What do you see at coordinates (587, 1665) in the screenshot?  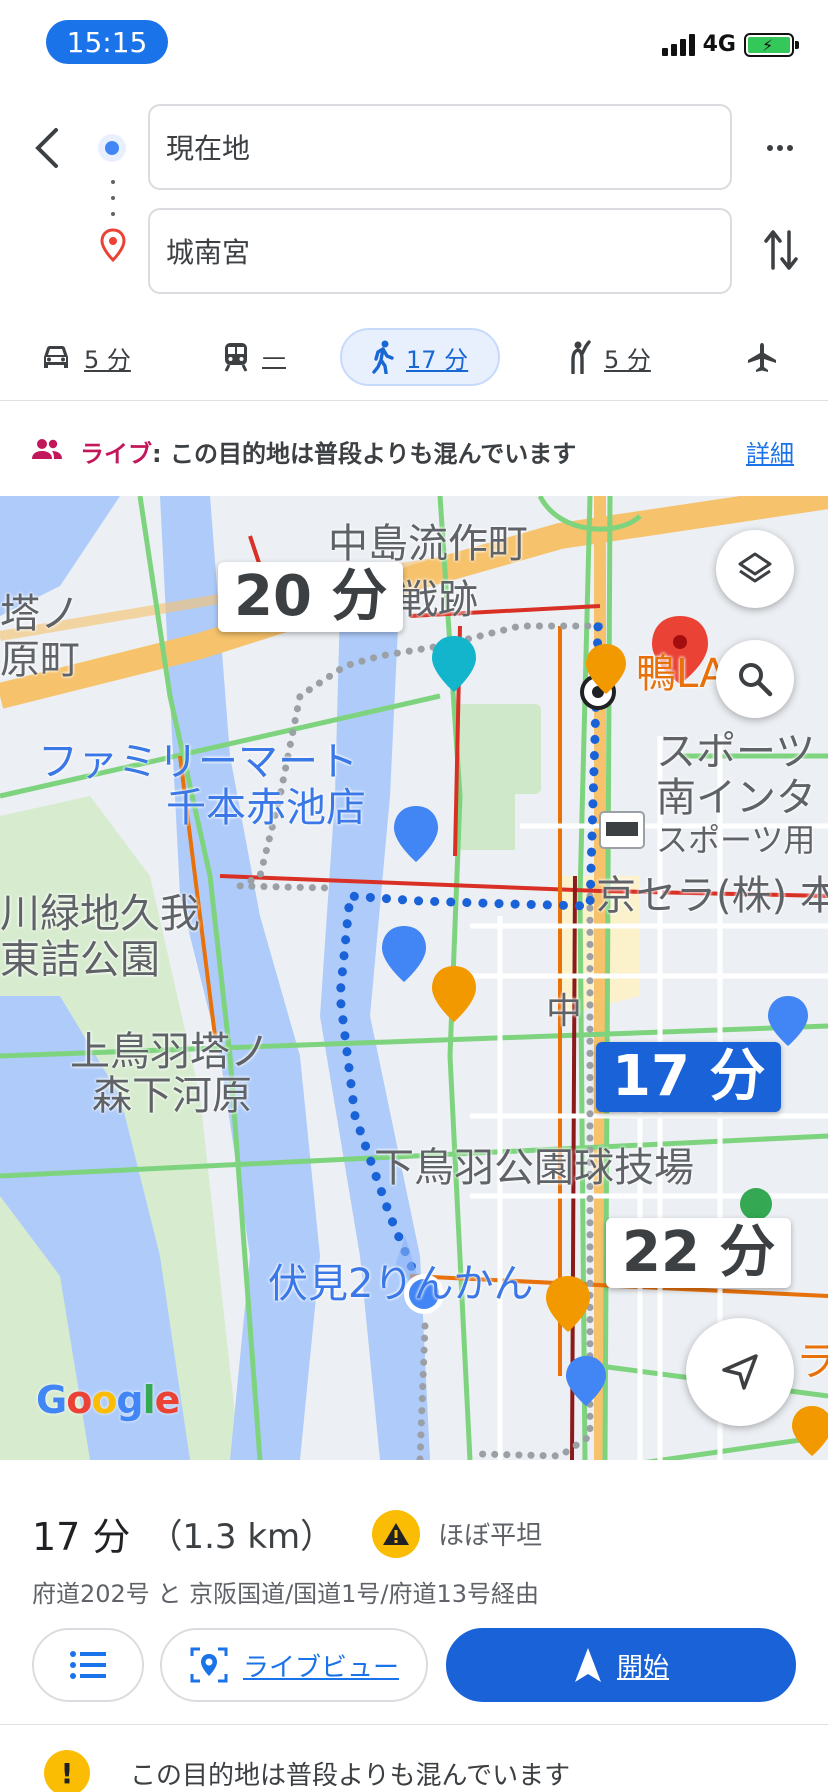 I see `navigation-icon` at bounding box center [587, 1665].